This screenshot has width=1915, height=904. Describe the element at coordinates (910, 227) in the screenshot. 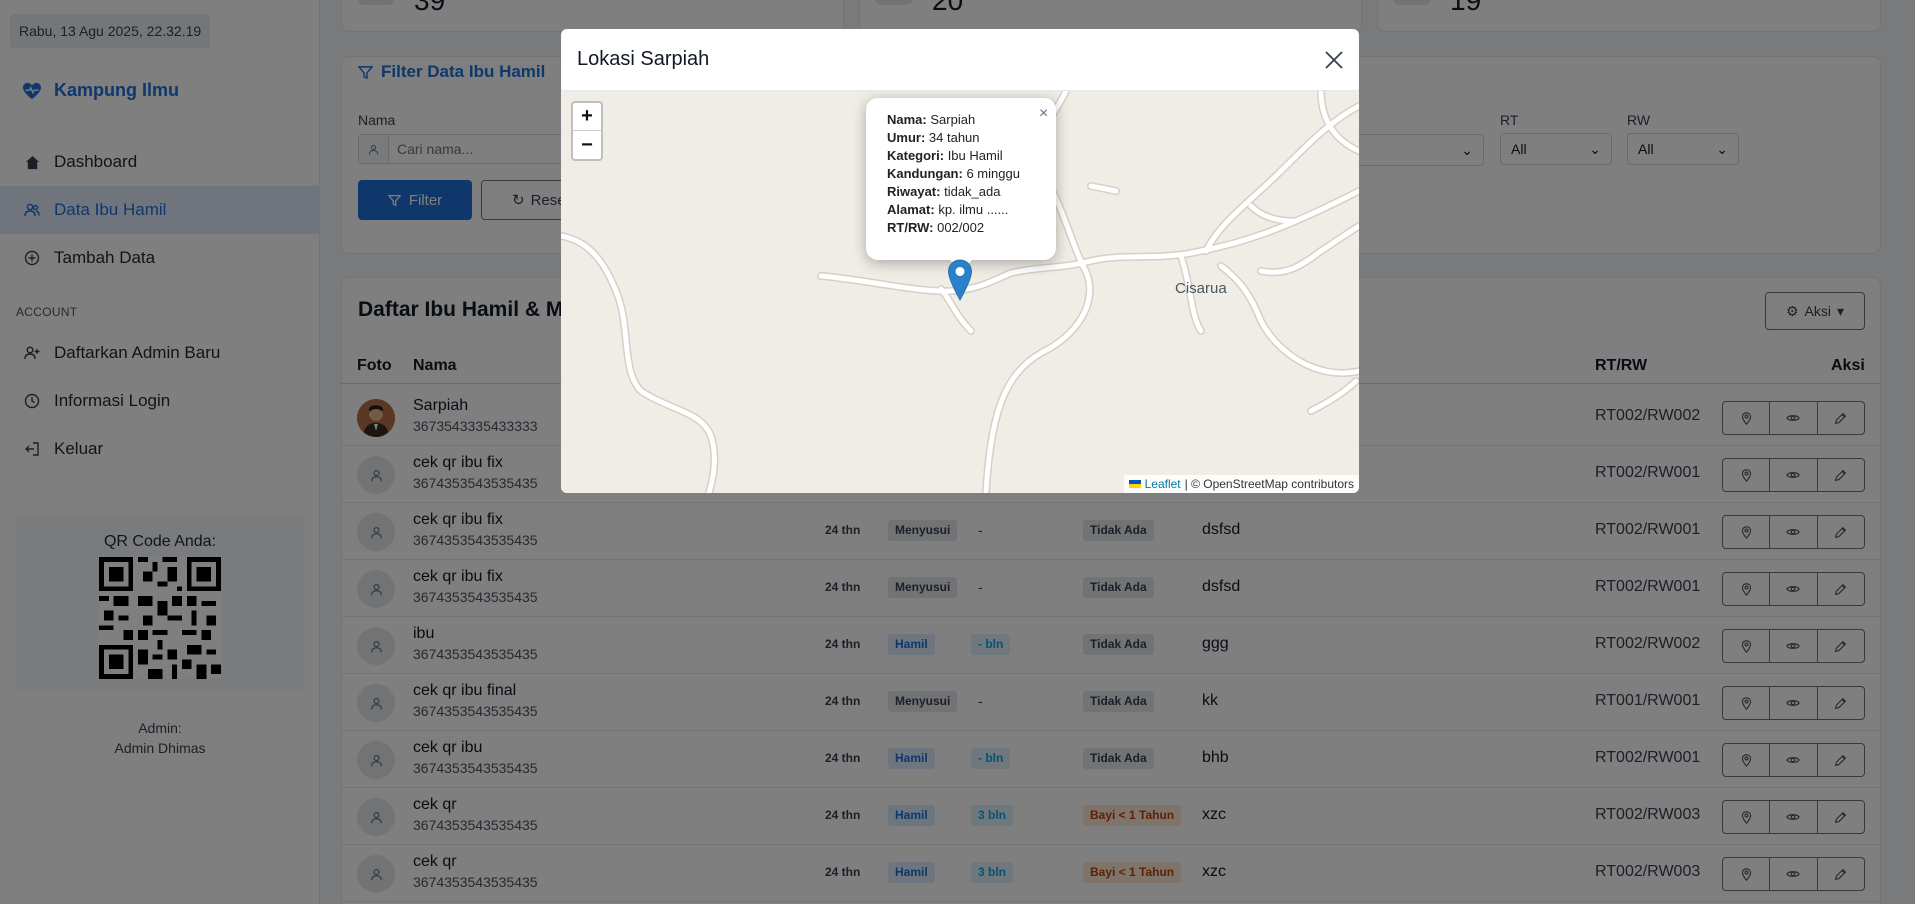

I see `popup-key: RT/RW:` at that location.